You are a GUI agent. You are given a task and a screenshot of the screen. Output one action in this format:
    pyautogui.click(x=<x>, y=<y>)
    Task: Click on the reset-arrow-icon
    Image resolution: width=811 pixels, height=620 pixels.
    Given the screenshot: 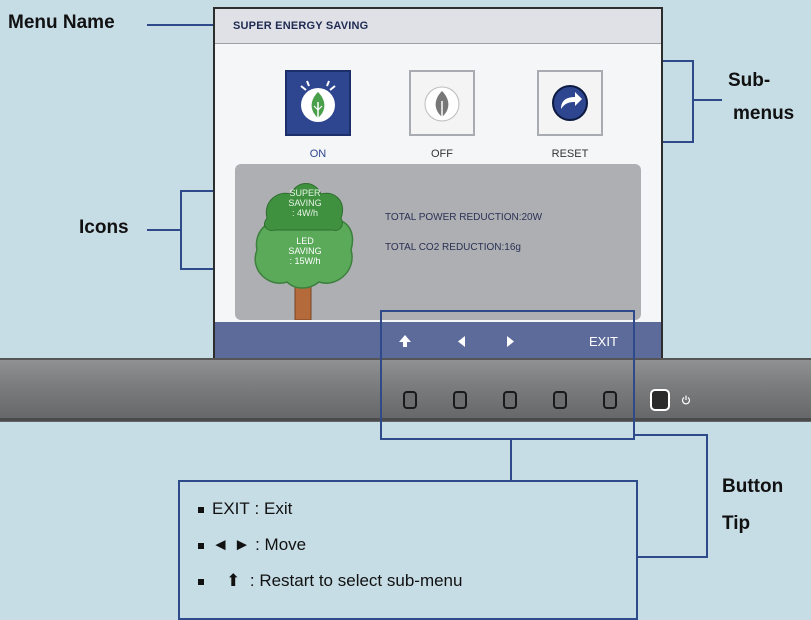 What is the action you would take?
    pyautogui.click(x=570, y=103)
    